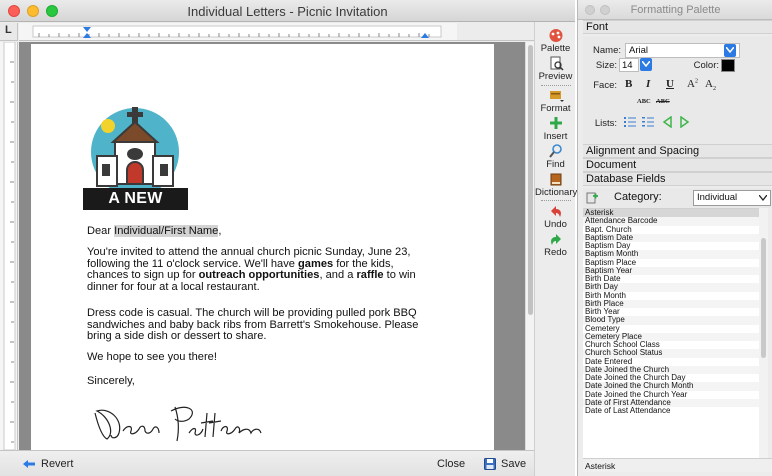 Image resolution: width=772 pixels, height=476 pixels. I want to click on find-tool-label: Find, so click(555, 164).